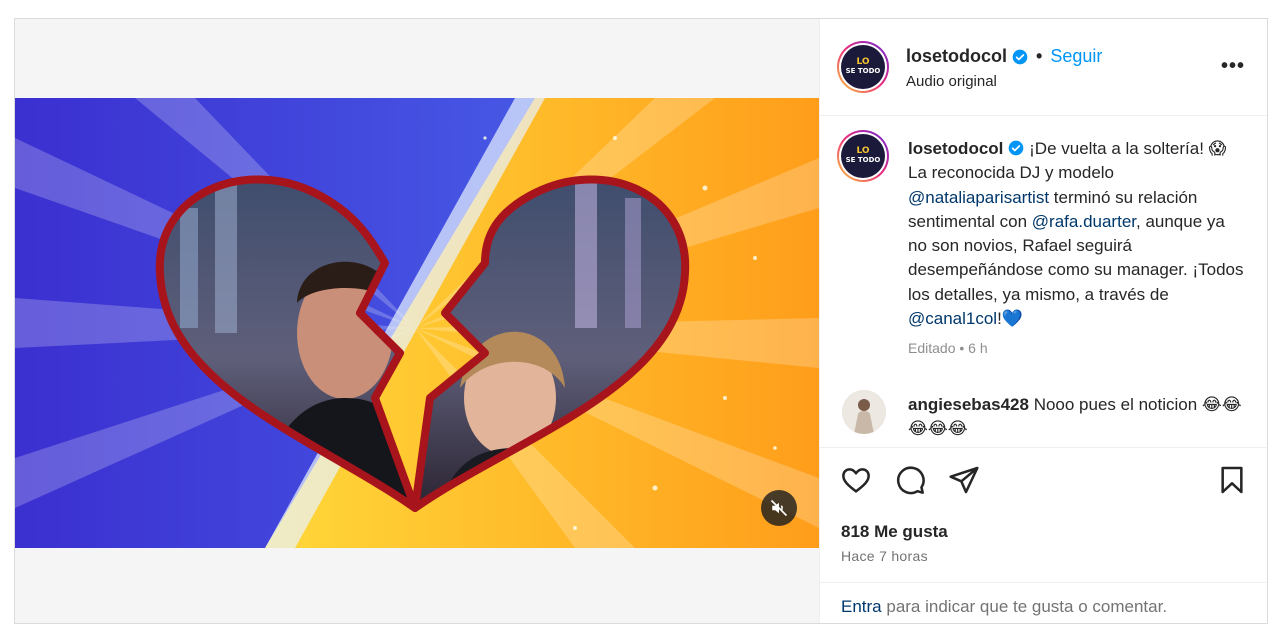  What do you see at coordinates (1084, 221) in the screenshot?
I see `mention-rafa-duarter: @rafa.duarter` at bounding box center [1084, 221].